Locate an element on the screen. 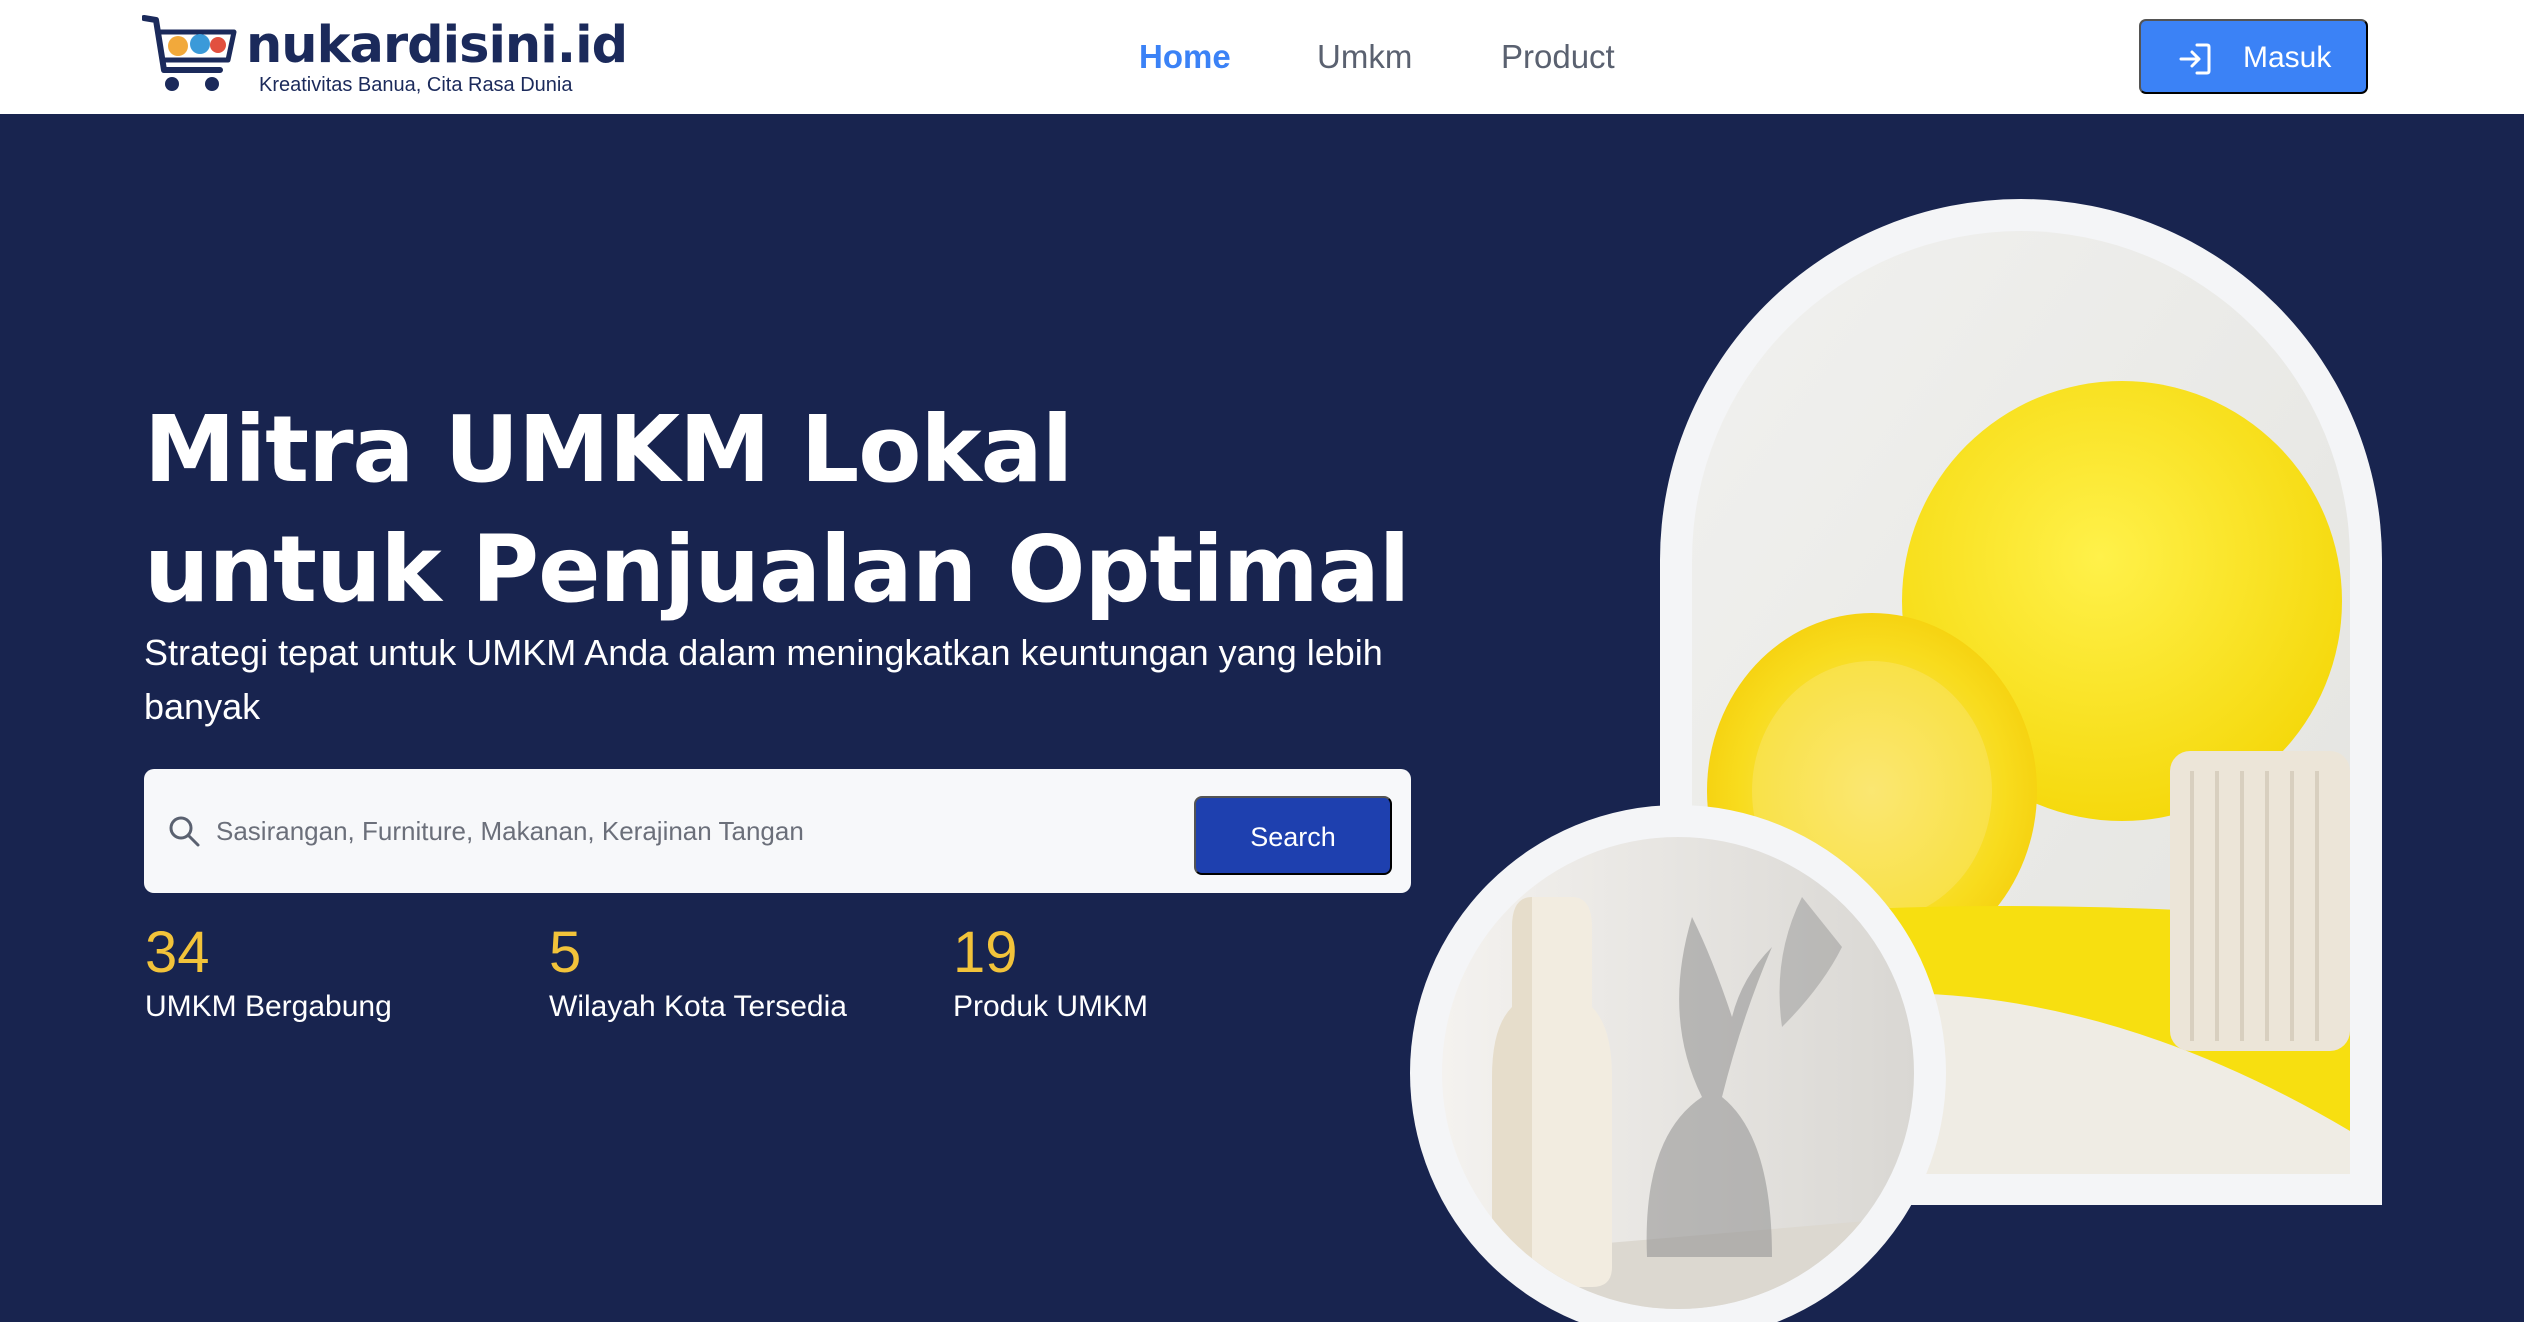 Image resolution: width=2524 pixels, height=1322 pixels. search-input is located at coordinates (761, 831).